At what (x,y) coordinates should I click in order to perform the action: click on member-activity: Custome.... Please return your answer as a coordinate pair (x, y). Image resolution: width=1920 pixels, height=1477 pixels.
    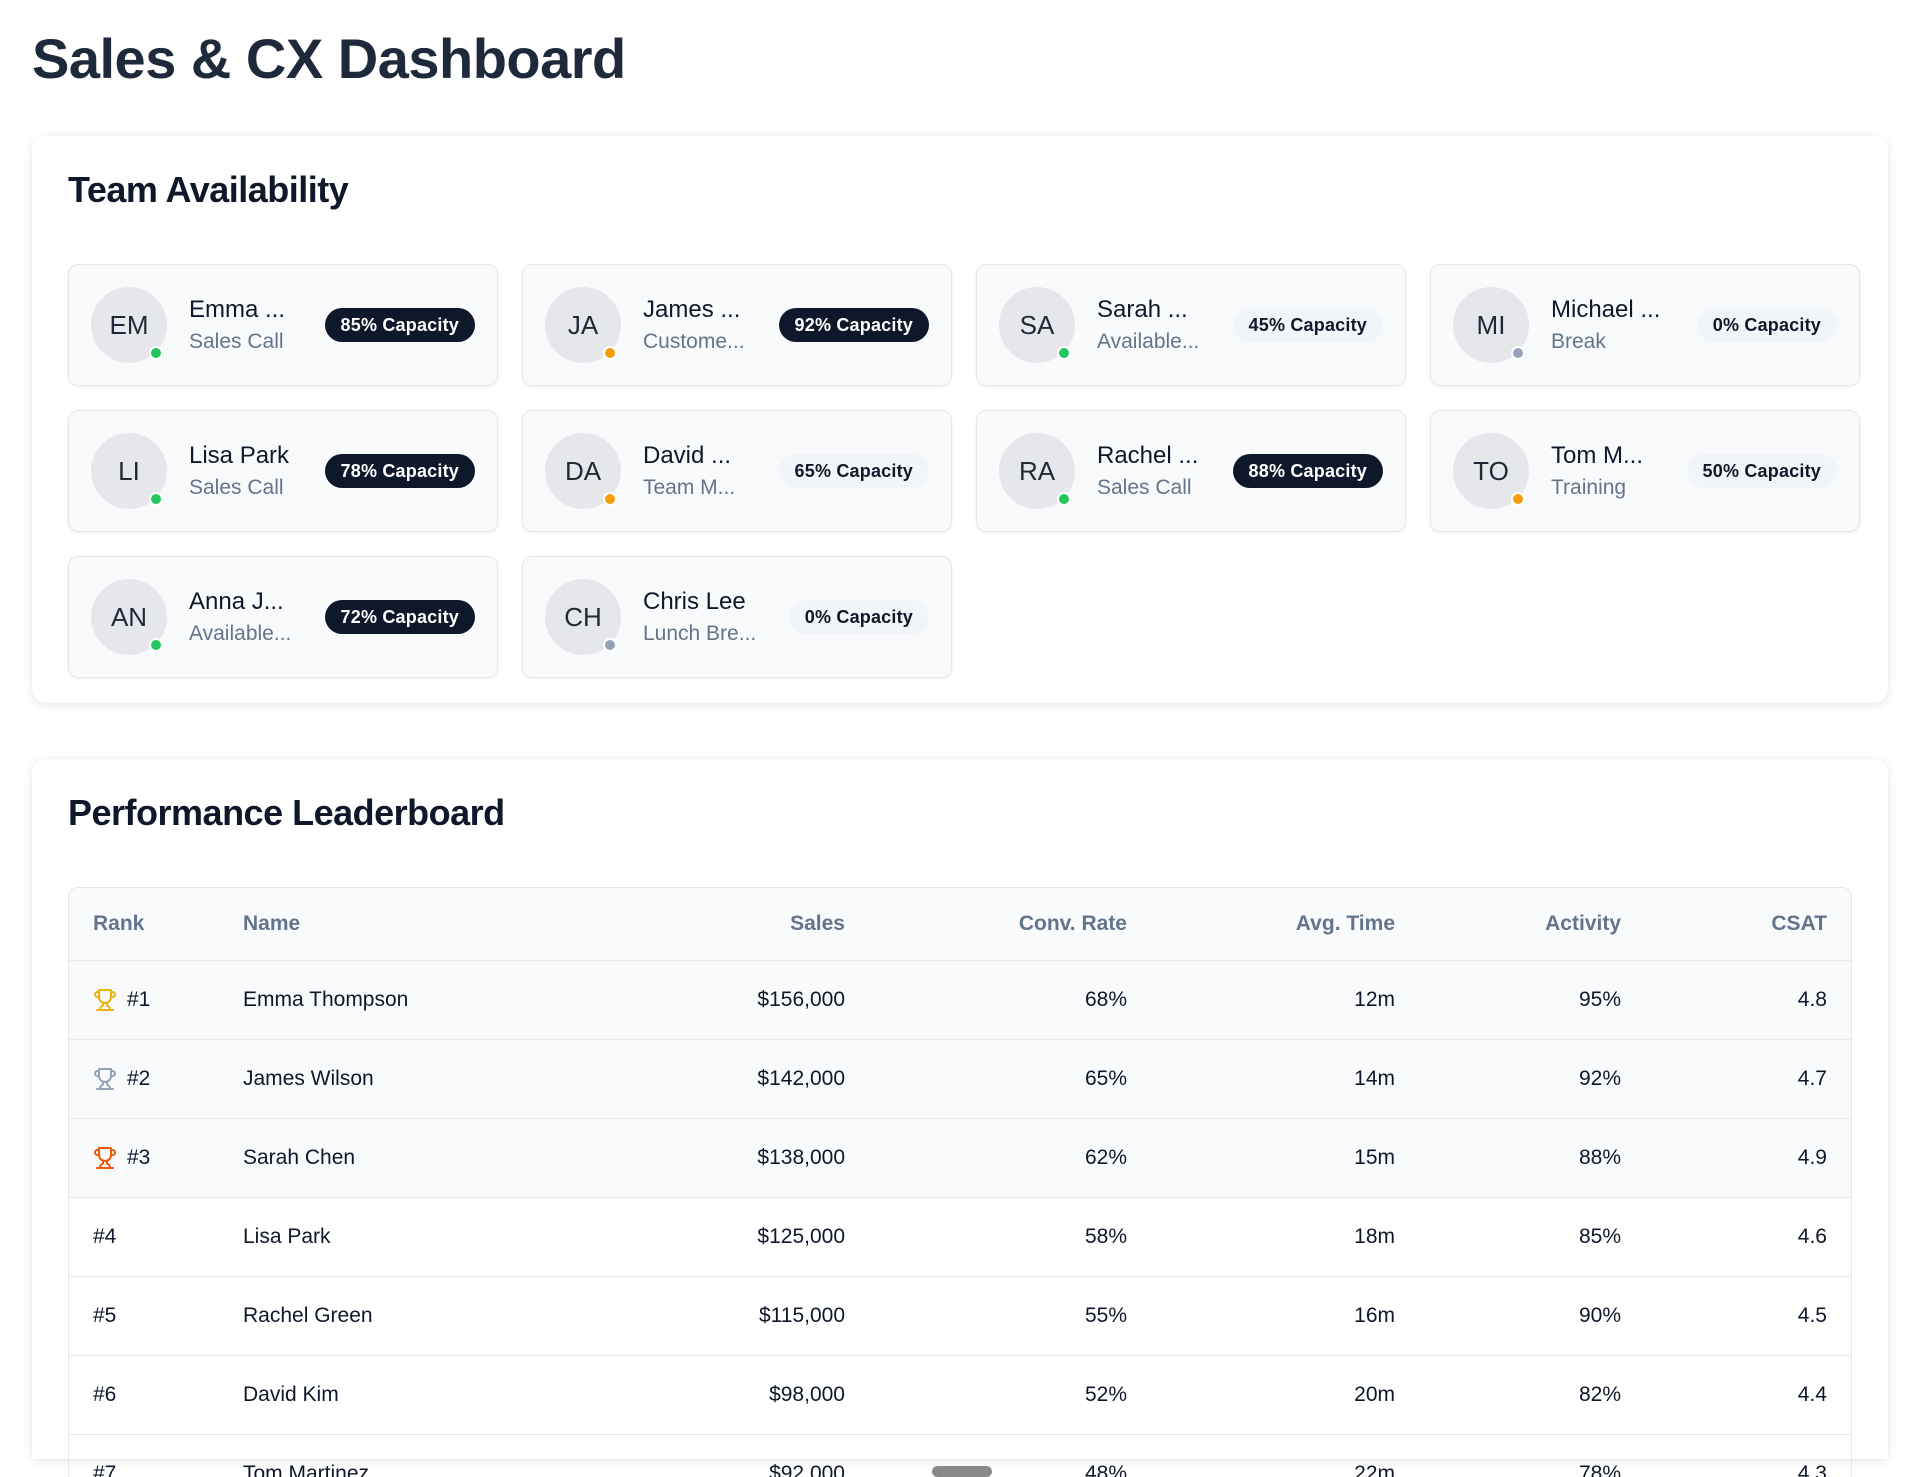
    Looking at the image, I should click on (694, 341).